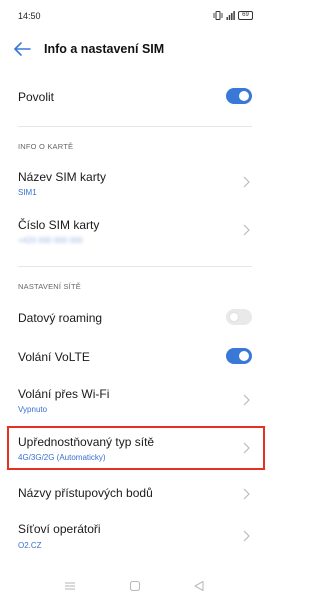 The image size is (320, 600). I want to click on status-icons: 69, so click(233, 15).